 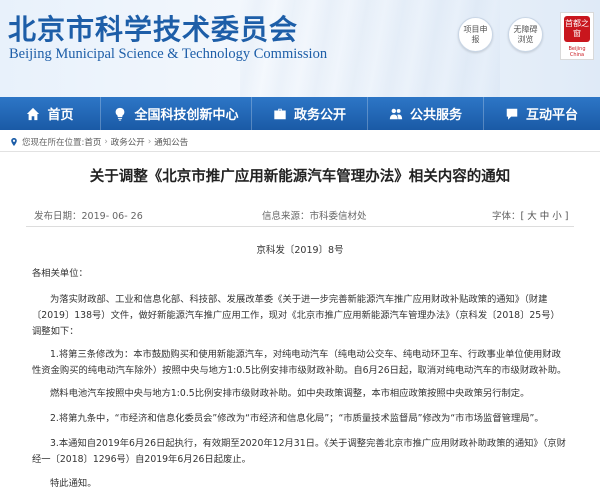 I want to click on home-icon, so click(x=33, y=113).